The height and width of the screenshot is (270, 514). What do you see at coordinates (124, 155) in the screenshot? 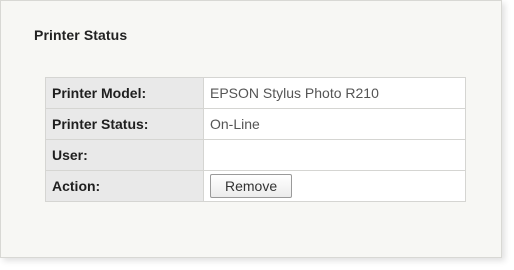
I see `user-label: User:` at bounding box center [124, 155].